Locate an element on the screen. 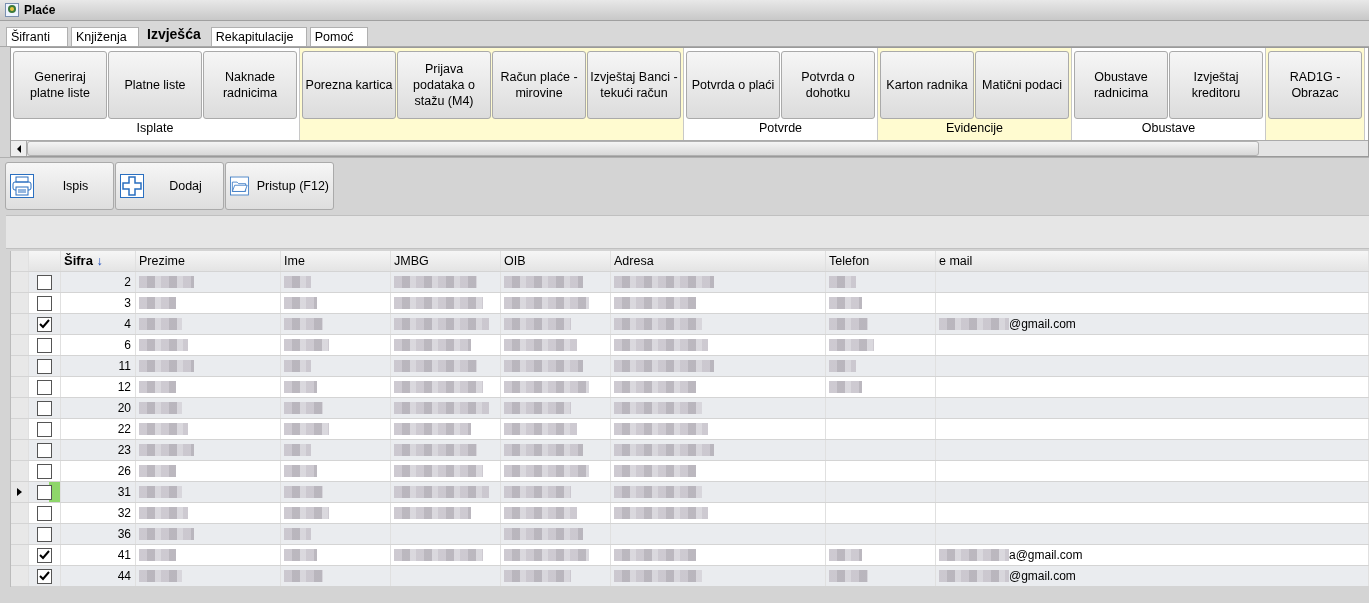 The image size is (1369, 603). table-row: 26 is located at coordinates (690, 471).